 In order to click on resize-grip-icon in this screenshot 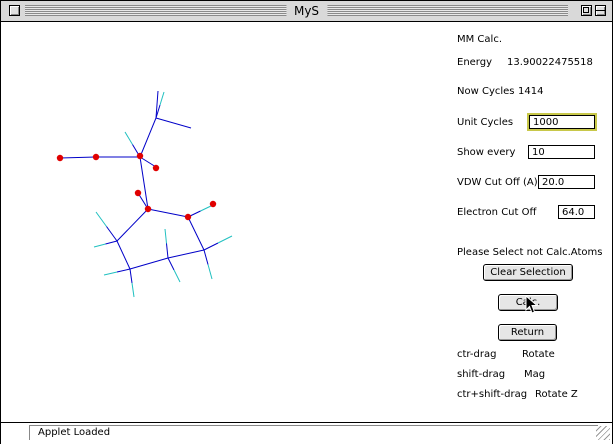, I will do `click(603, 433)`.